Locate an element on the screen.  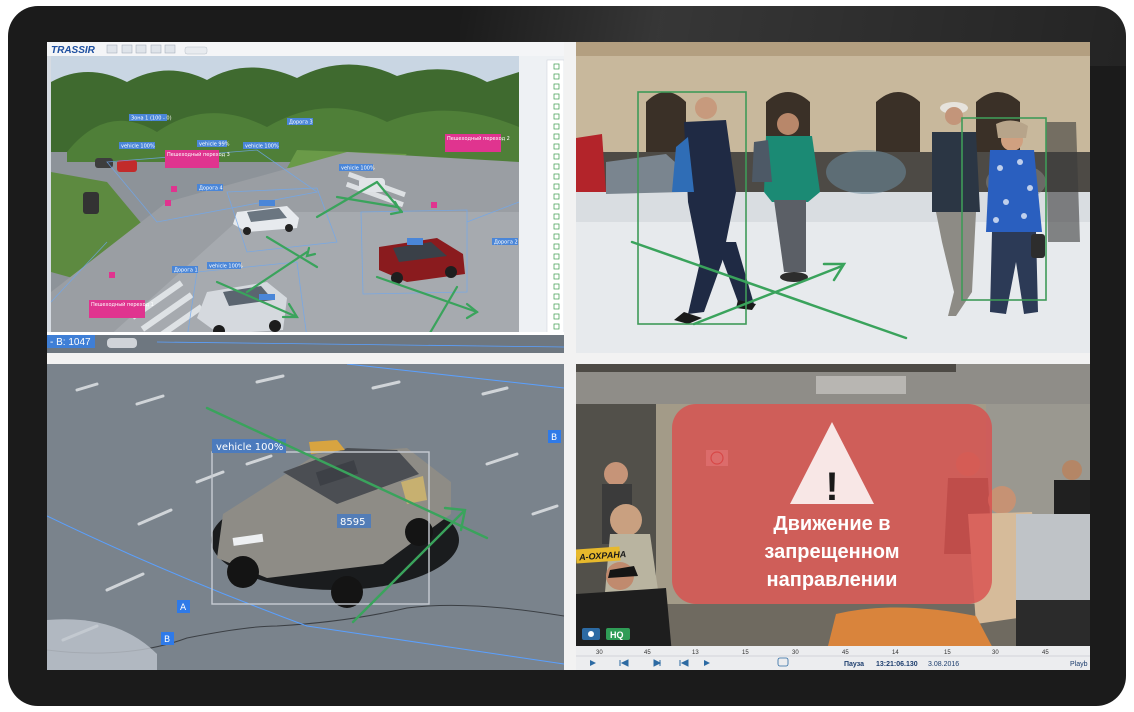
line-a-label: A is located at coordinates (183, 608).